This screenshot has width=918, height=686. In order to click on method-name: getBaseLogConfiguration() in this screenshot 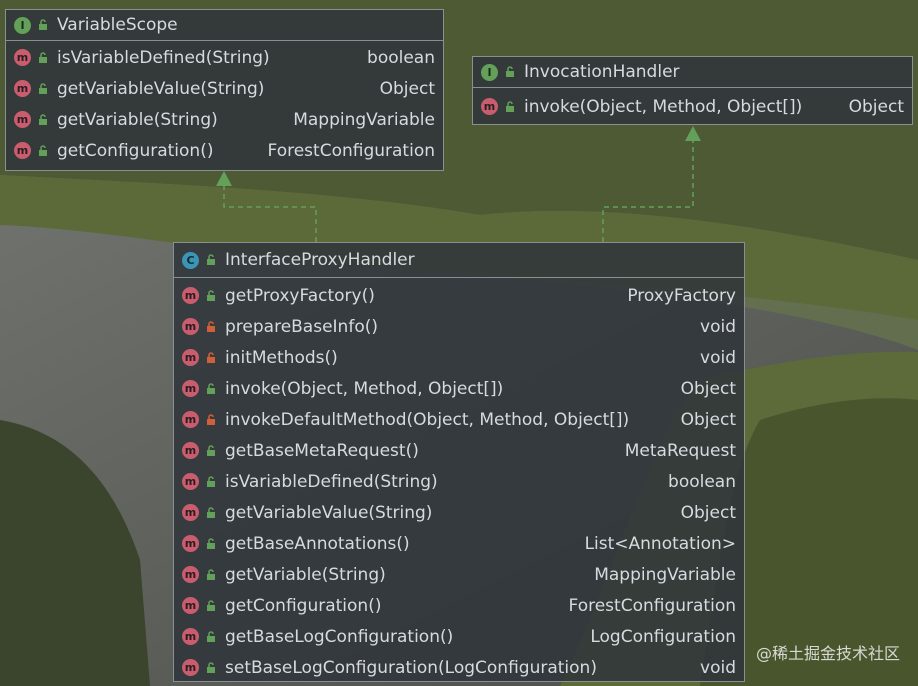, I will do `click(339, 636)`.